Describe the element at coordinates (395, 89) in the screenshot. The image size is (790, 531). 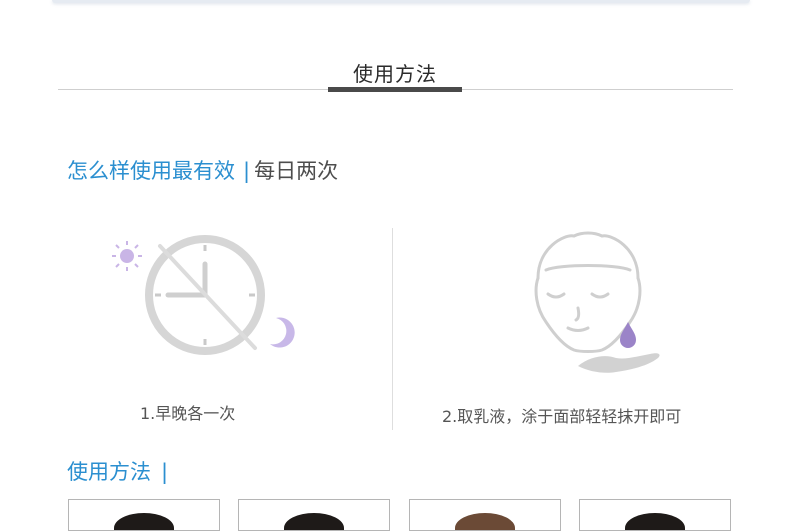
I see `title-underline` at that location.